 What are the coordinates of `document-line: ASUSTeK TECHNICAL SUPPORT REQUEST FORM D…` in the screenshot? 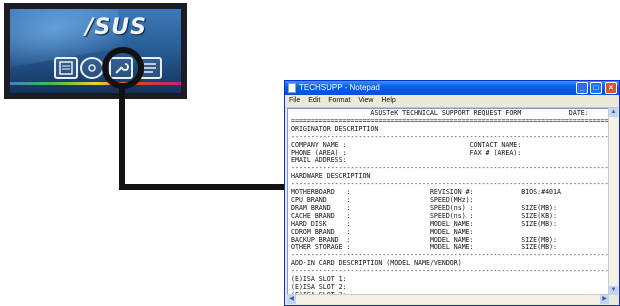 It's located at (440, 113).